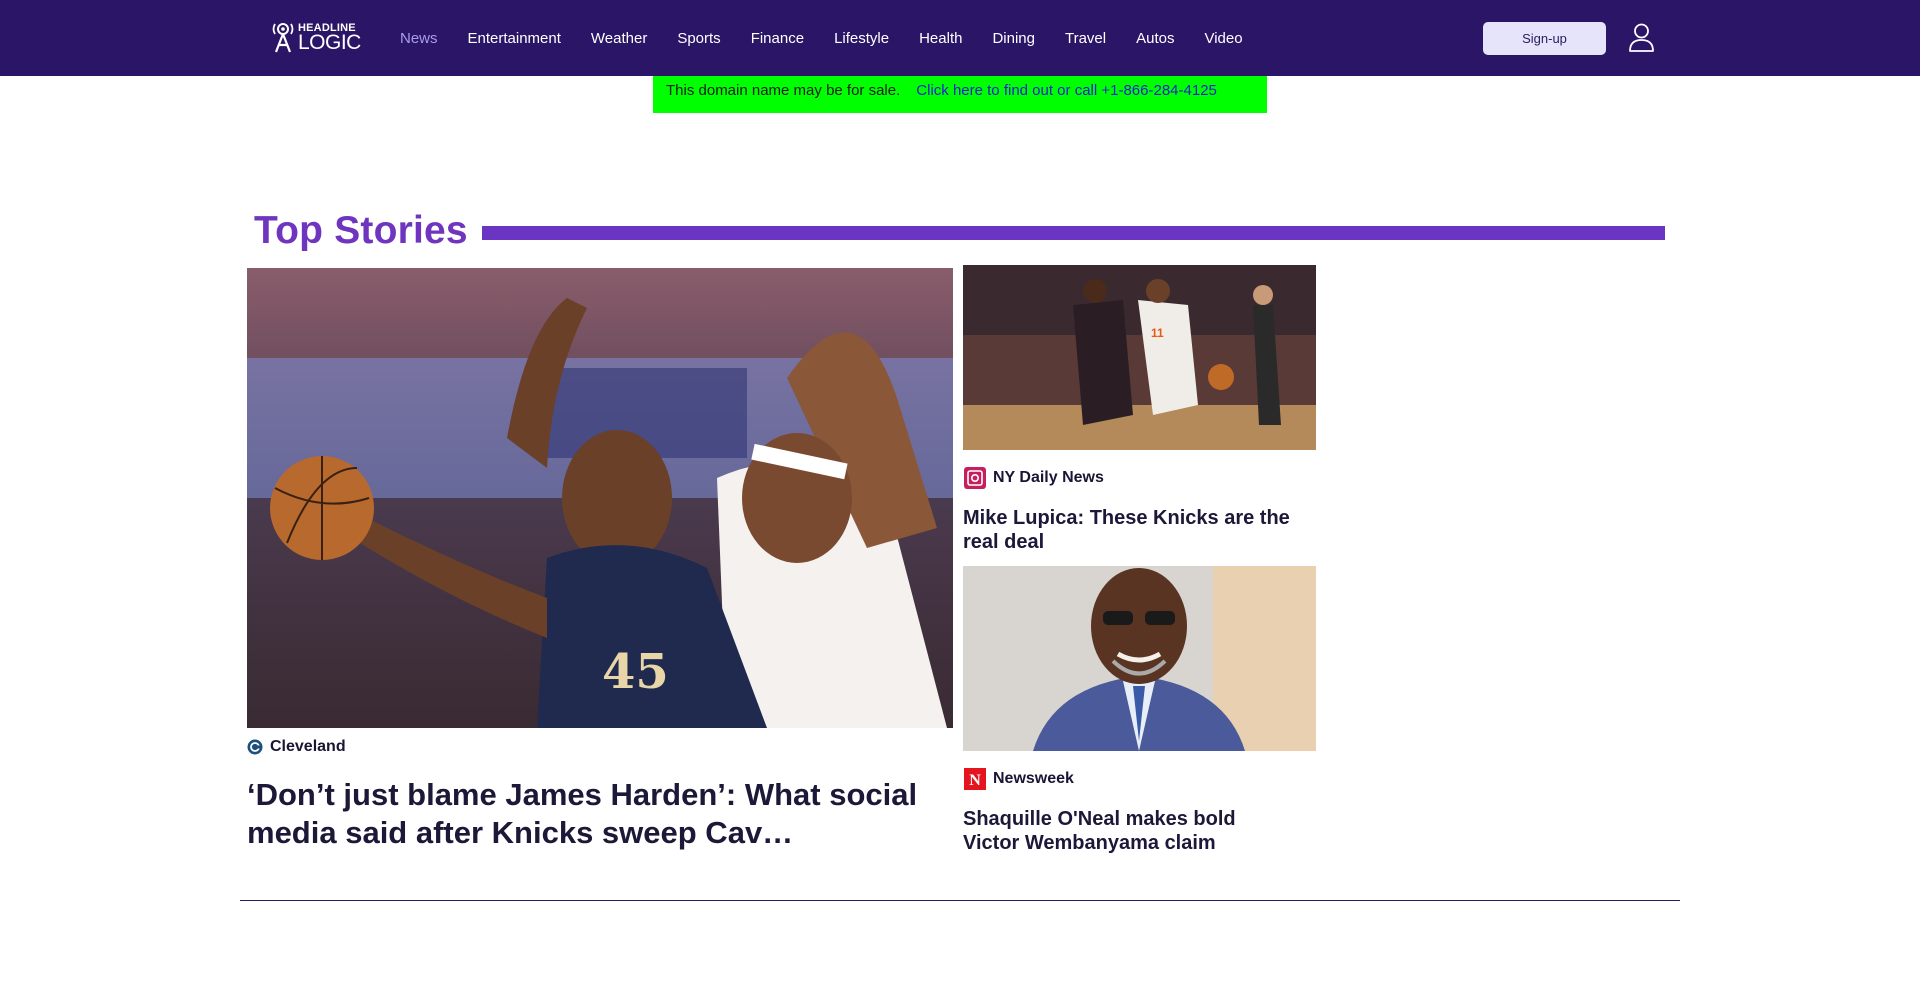  What do you see at coordinates (361, 230) in the screenshot?
I see `section-title: Top Stories` at bounding box center [361, 230].